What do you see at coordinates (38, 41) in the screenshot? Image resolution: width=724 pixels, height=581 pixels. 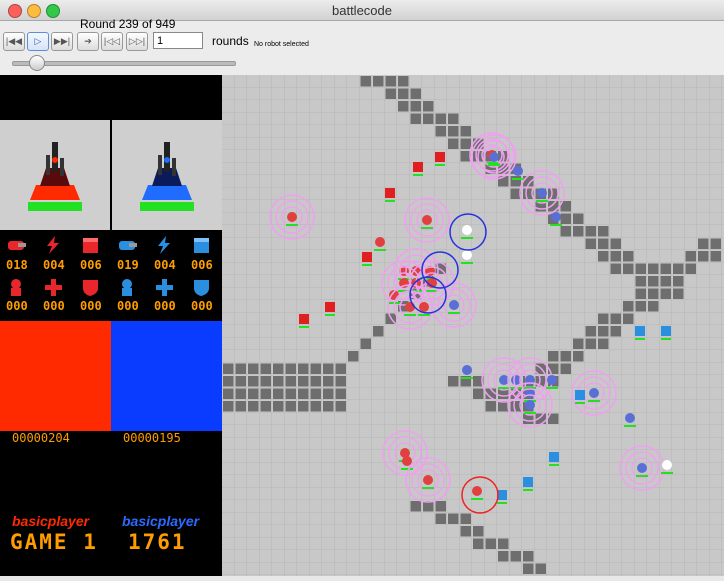 I see `play-button: ▷` at bounding box center [38, 41].